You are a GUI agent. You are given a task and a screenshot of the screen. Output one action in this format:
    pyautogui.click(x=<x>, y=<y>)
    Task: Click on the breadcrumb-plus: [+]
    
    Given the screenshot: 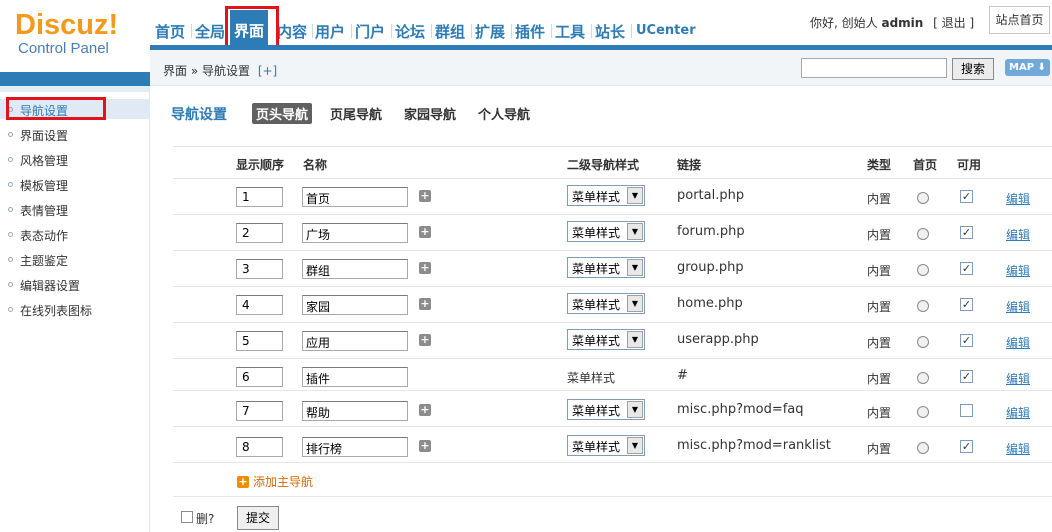 What is the action you would take?
    pyautogui.click(x=267, y=71)
    